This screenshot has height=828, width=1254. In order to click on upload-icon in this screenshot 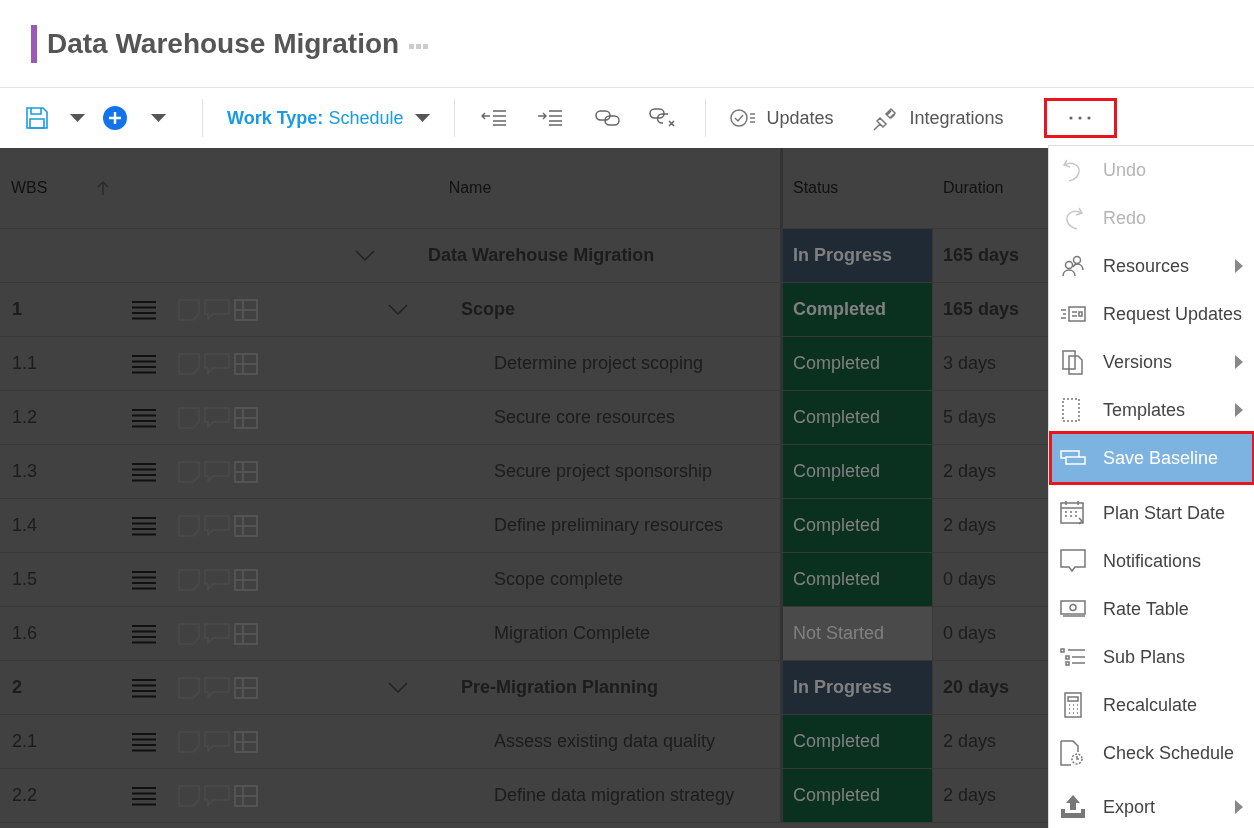, I will do `click(1073, 807)`.